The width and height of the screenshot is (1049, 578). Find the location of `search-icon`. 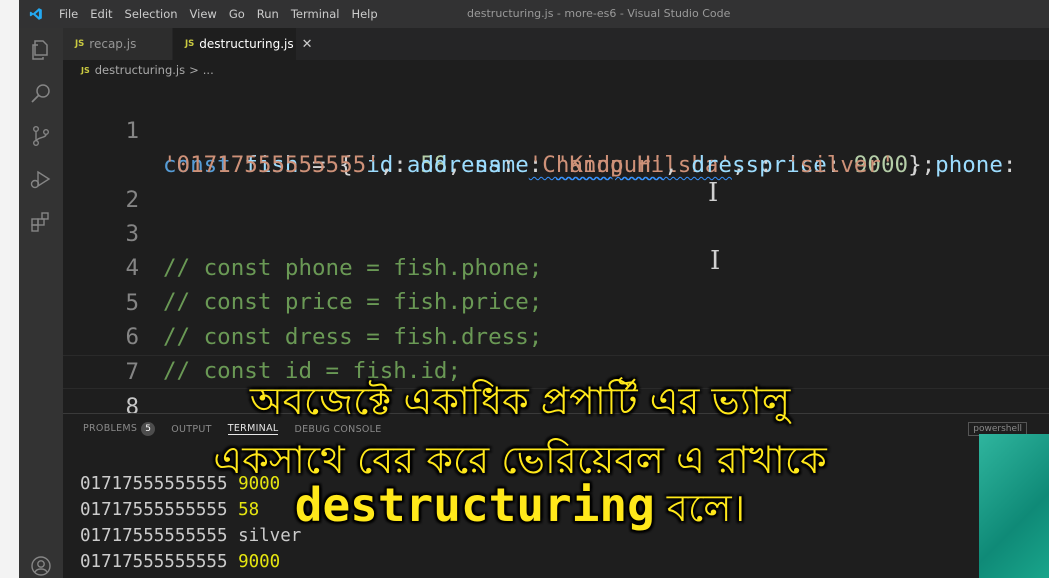

search-icon is located at coordinates (41, 93).